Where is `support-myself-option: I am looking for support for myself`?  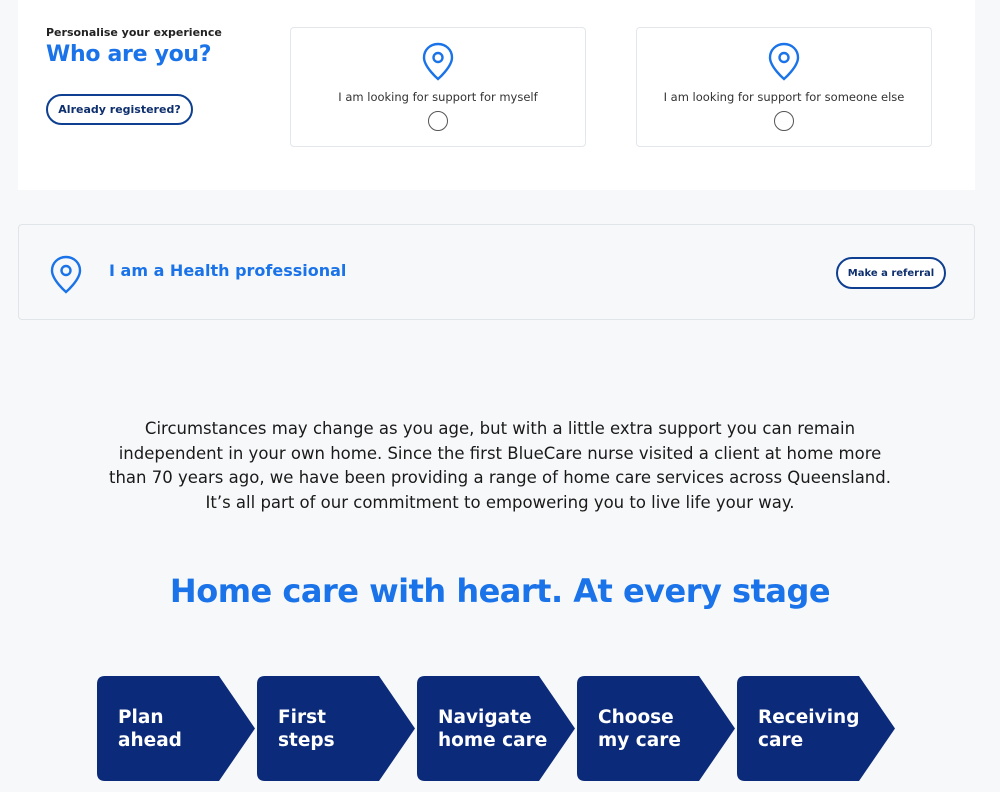
support-myself-option: I am looking for support for myself is located at coordinates (438, 87).